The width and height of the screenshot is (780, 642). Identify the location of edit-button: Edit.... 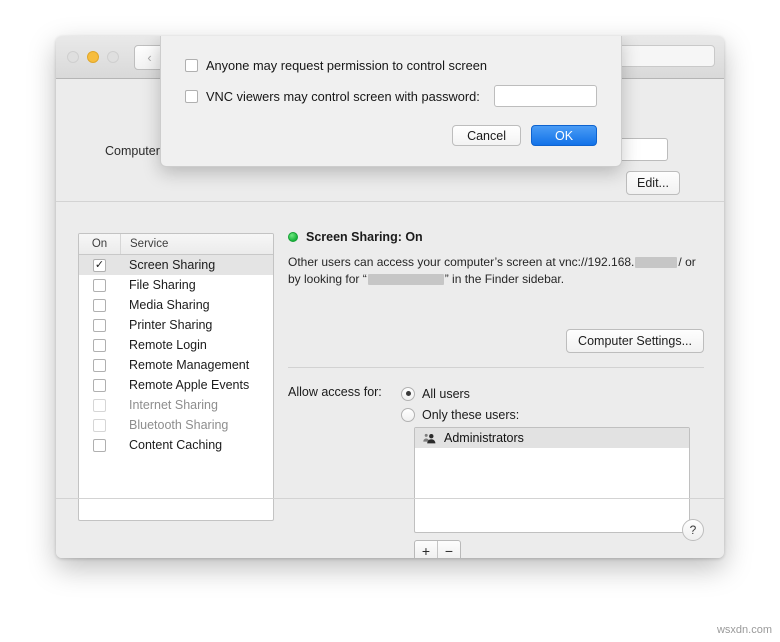
(653, 183).